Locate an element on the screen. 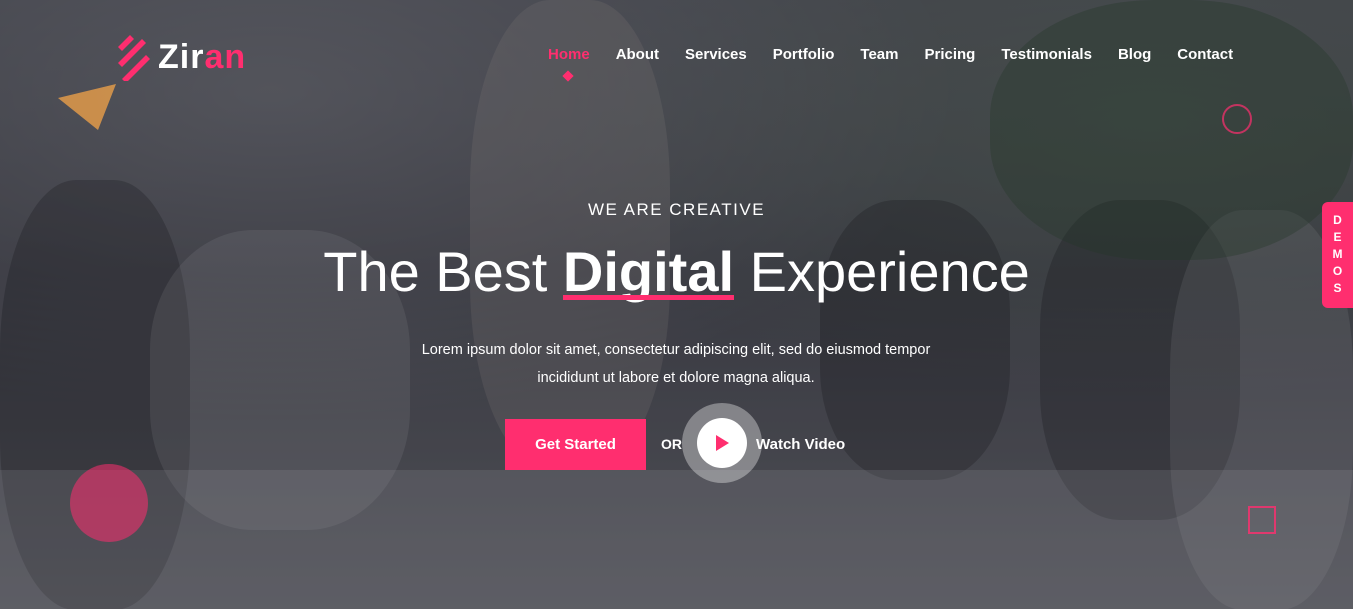 The width and height of the screenshot is (1353, 609). hero-eyebrow: WE ARE CREATIVE is located at coordinates (676, 209).